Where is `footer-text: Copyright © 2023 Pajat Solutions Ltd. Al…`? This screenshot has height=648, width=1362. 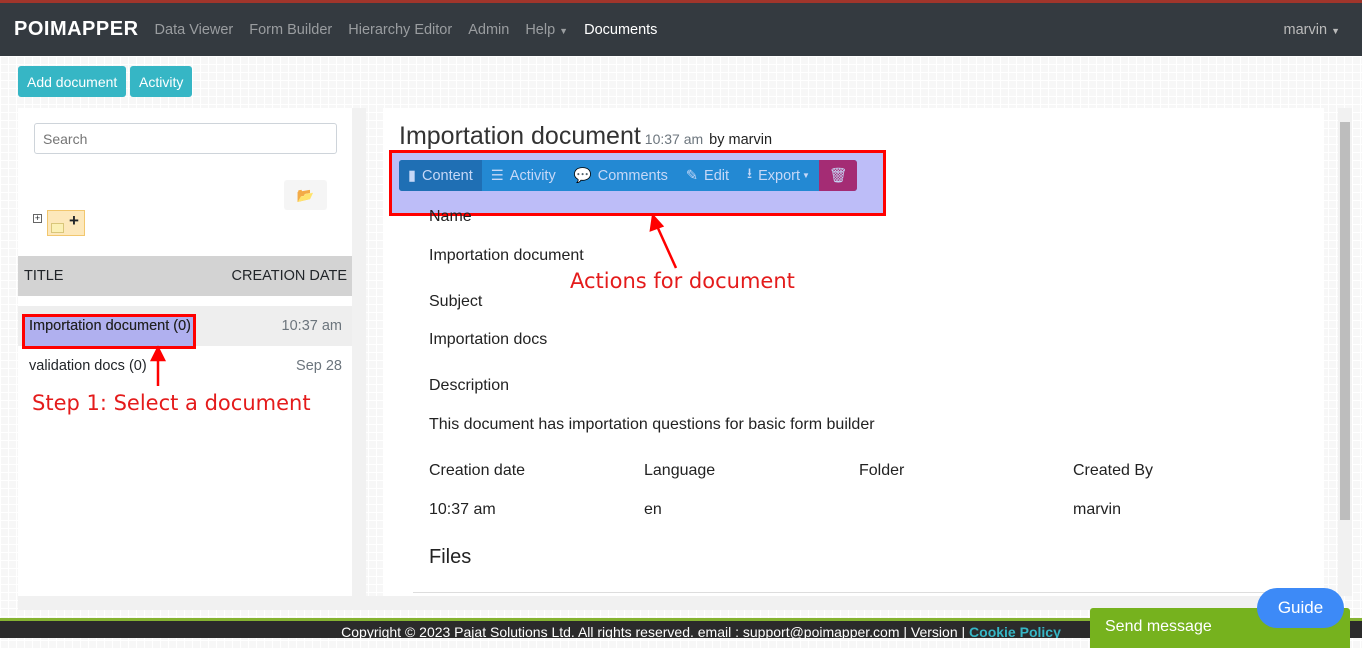 footer-text: Copyright © 2023 Pajat Solutions Ltd. Al… is located at coordinates (655, 631).